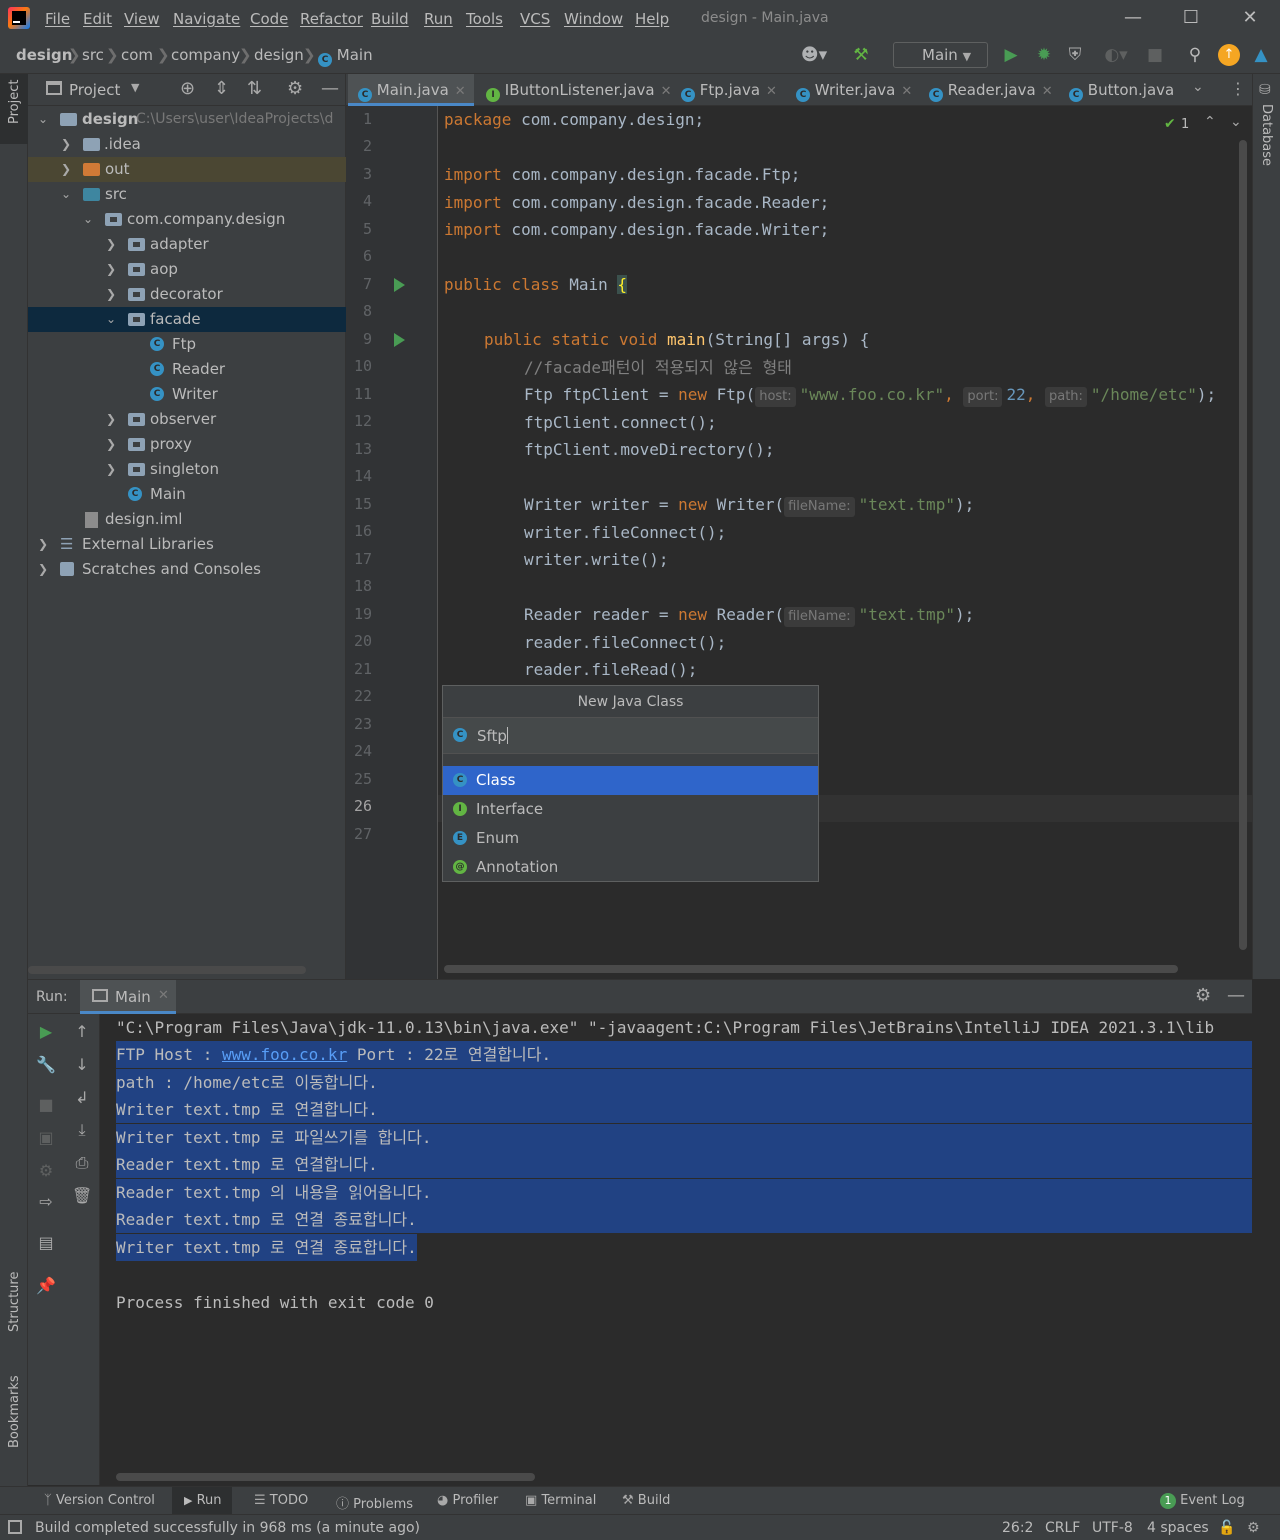 This screenshot has height=1540, width=1280. Describe the element at coordinates (649, 450) in the screenshot. I see `code-line-13: ftpClient.moveDirectory();` at that location.